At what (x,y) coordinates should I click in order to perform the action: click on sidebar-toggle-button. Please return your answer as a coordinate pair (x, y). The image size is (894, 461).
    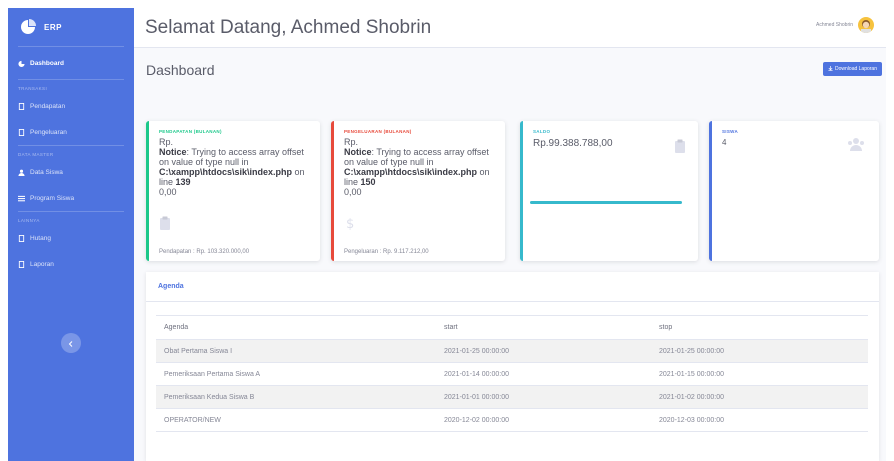
    Looking at the image, I should click on (71, 343).